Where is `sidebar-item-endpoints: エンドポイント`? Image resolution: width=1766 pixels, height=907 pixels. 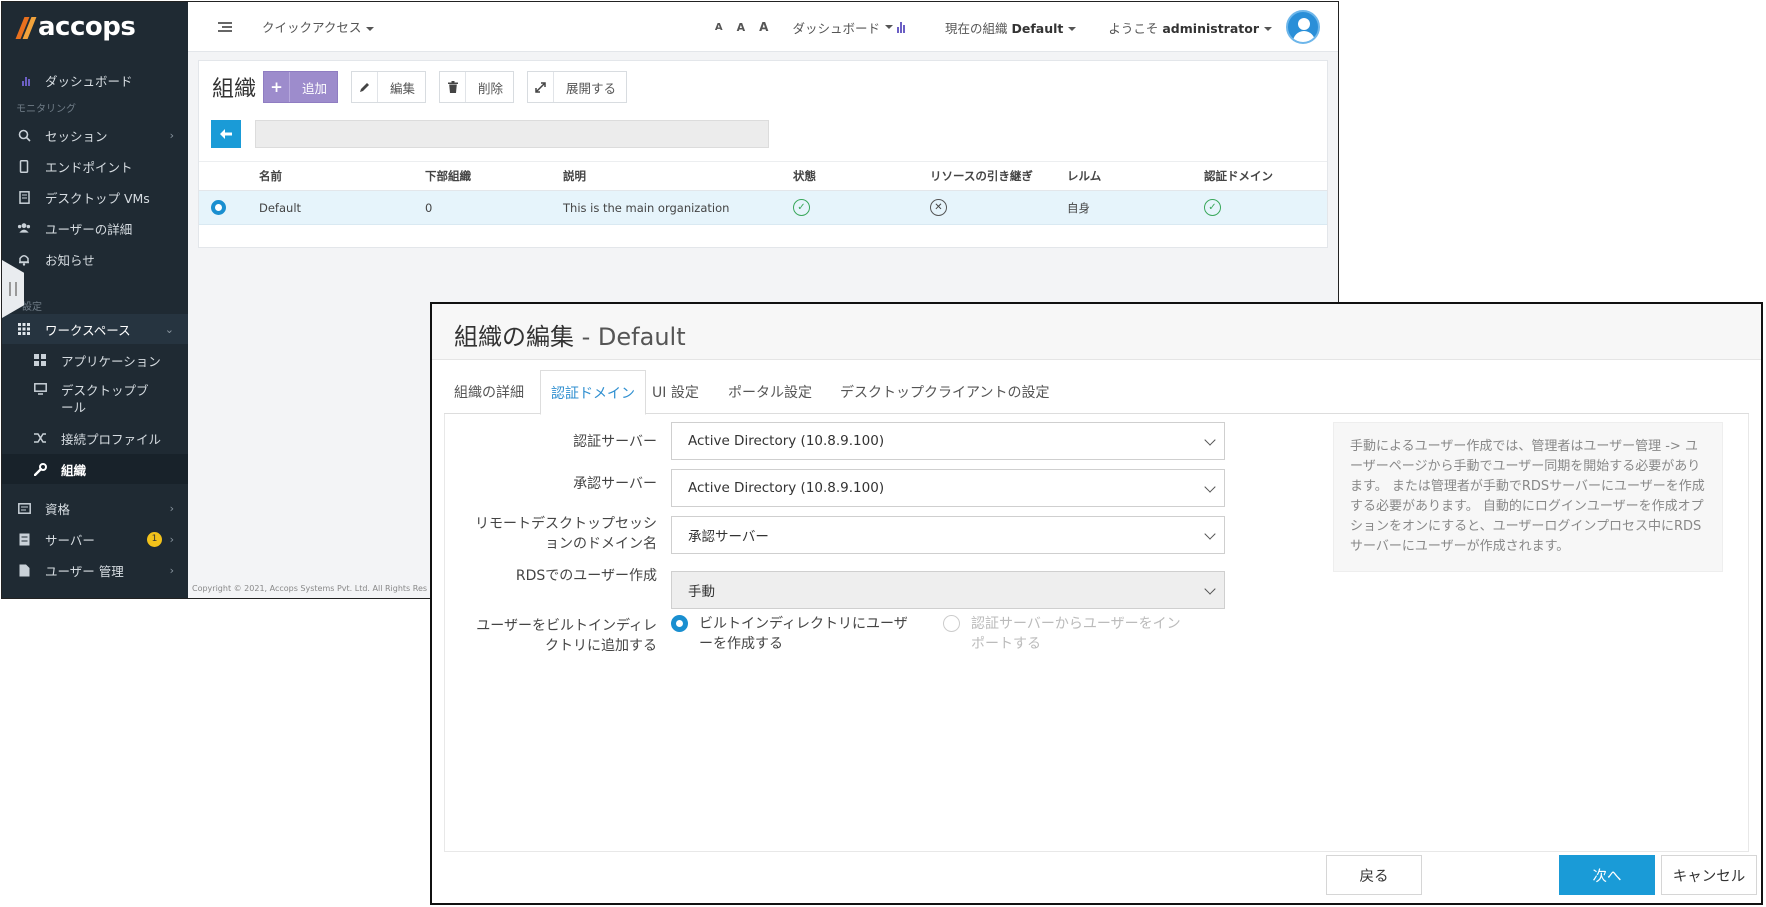
sidebar-item-endpoints: エンドポイント is located at coordinates (95, 166).